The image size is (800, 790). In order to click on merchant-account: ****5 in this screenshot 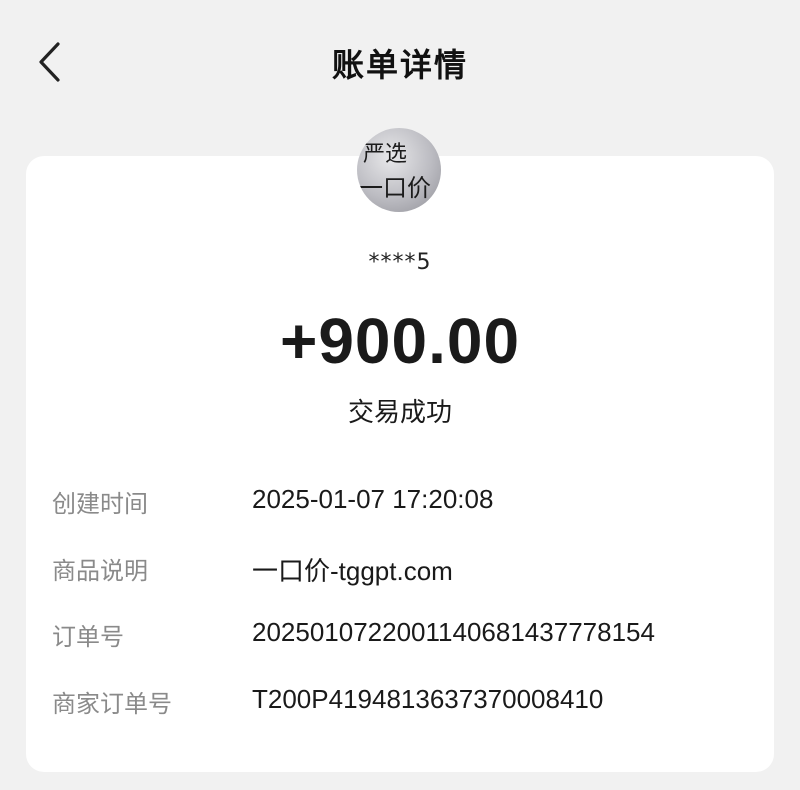, I will do `click(400, 262)`.